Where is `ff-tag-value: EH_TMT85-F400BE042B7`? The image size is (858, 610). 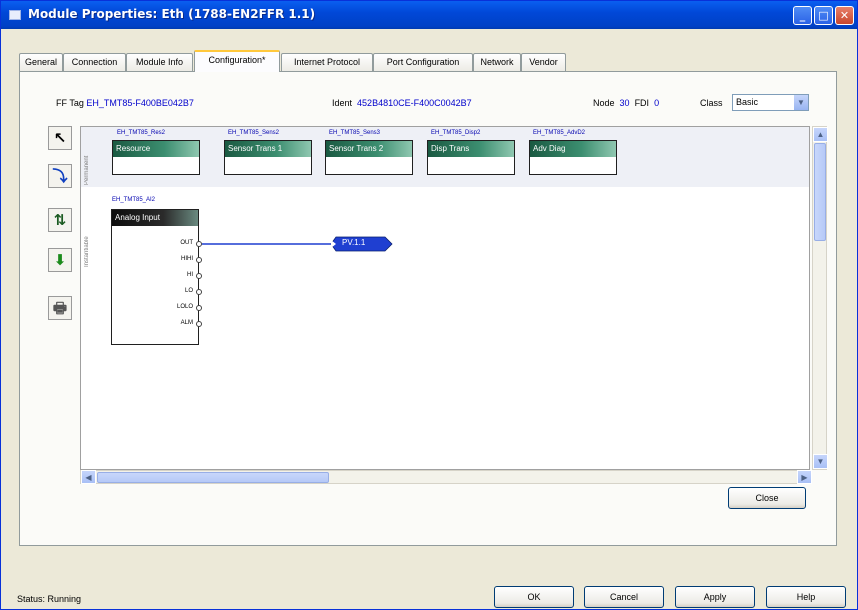 ff-tag-value: EH_TMT85-F400BE042B7 is located at coordinates (140, 103).